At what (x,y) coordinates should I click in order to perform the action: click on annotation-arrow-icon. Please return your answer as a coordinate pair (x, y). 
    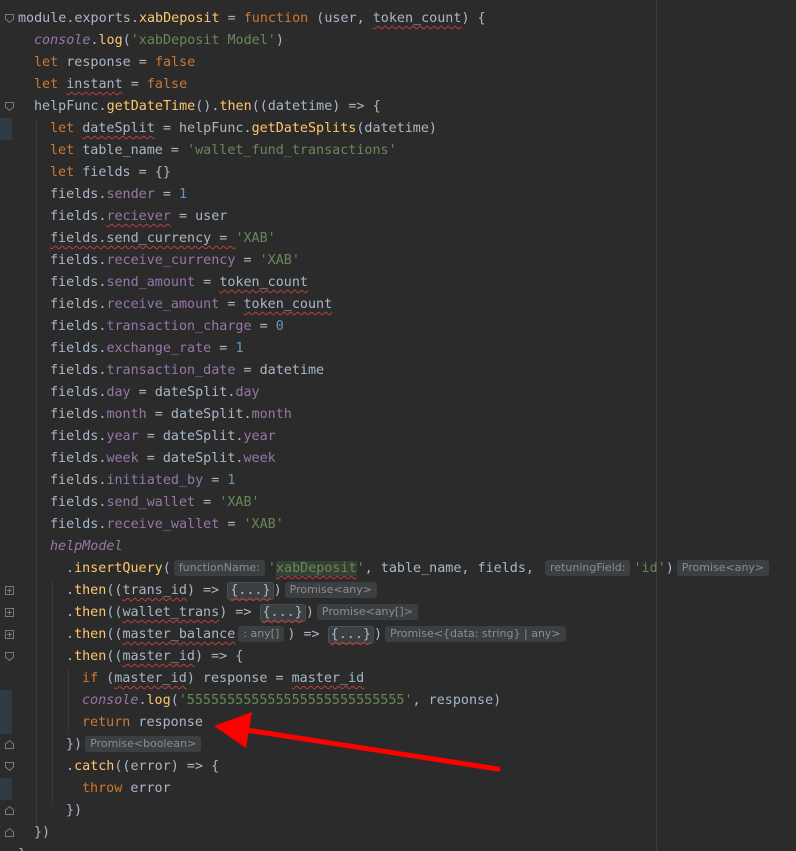
    Looking at the image, I should click on (357, 742).